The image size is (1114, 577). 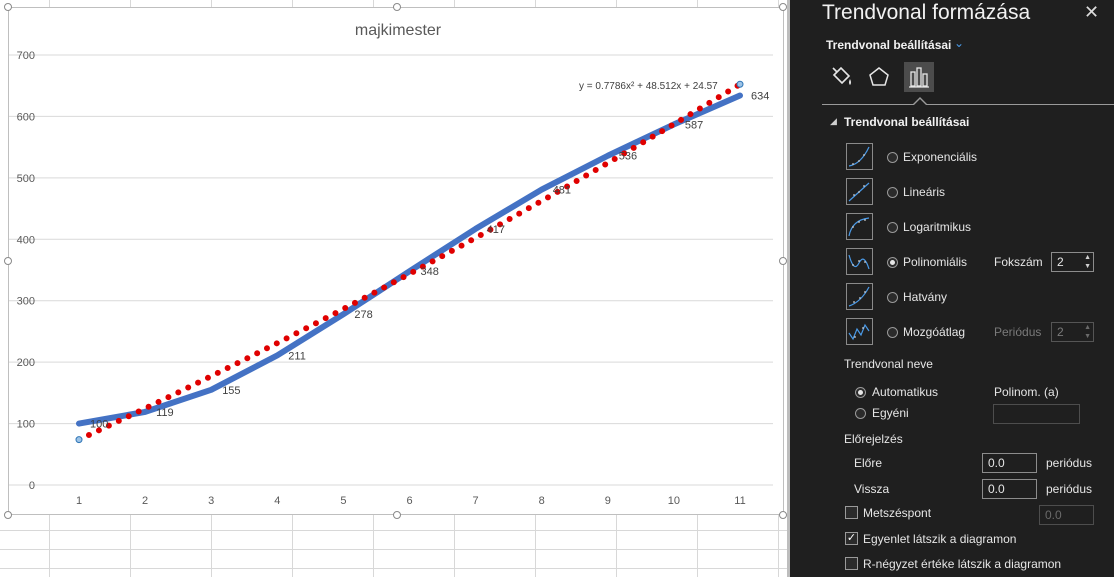 What do you see at coordinates (26, 56) in the screenshot?
I see `y-tick-label: 700` at bounding box center [26, 56].